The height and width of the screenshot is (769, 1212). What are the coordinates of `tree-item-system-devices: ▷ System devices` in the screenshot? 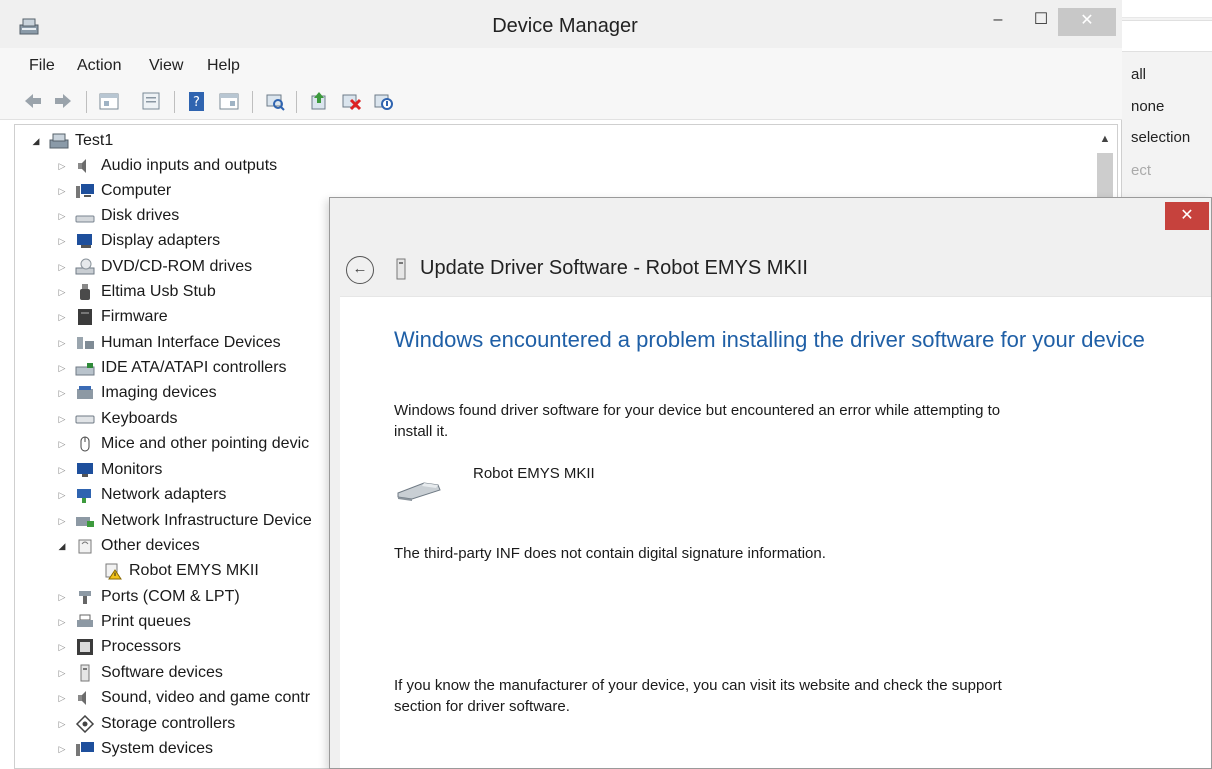 It's located at (134, 749).